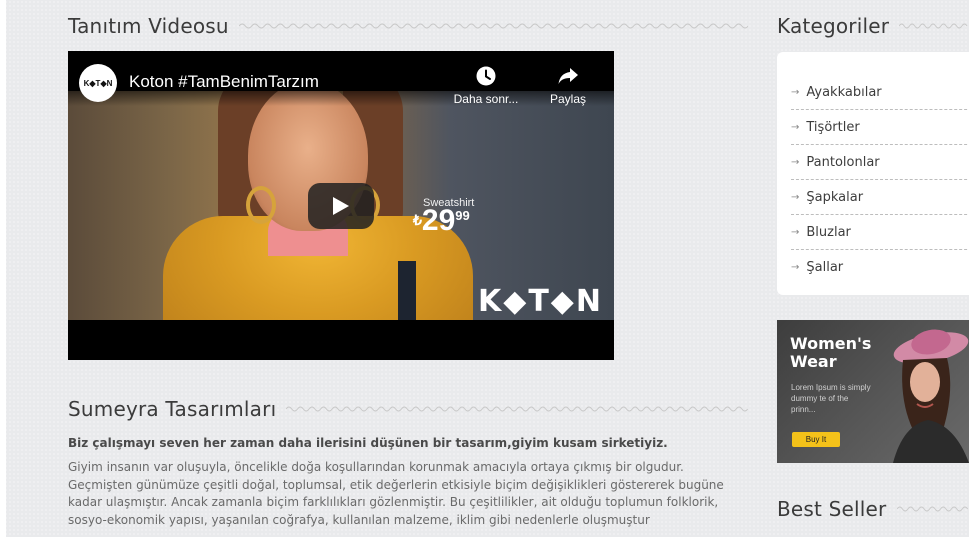 This screenshot has width=969, height=537. Describe the element at coordinates (880, 162) in the screenshot. I see `category-item-pantolonlar: → Pantolonlar` at that location.